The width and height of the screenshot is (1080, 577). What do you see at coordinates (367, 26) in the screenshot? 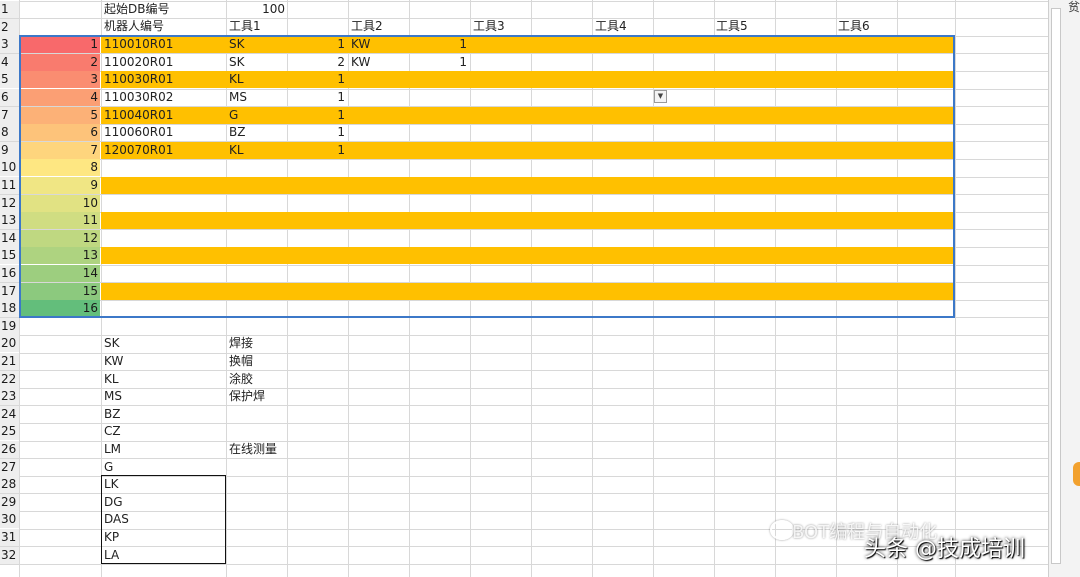
I see `tool-header-2: 工具2` at bounding box center [367, 26].